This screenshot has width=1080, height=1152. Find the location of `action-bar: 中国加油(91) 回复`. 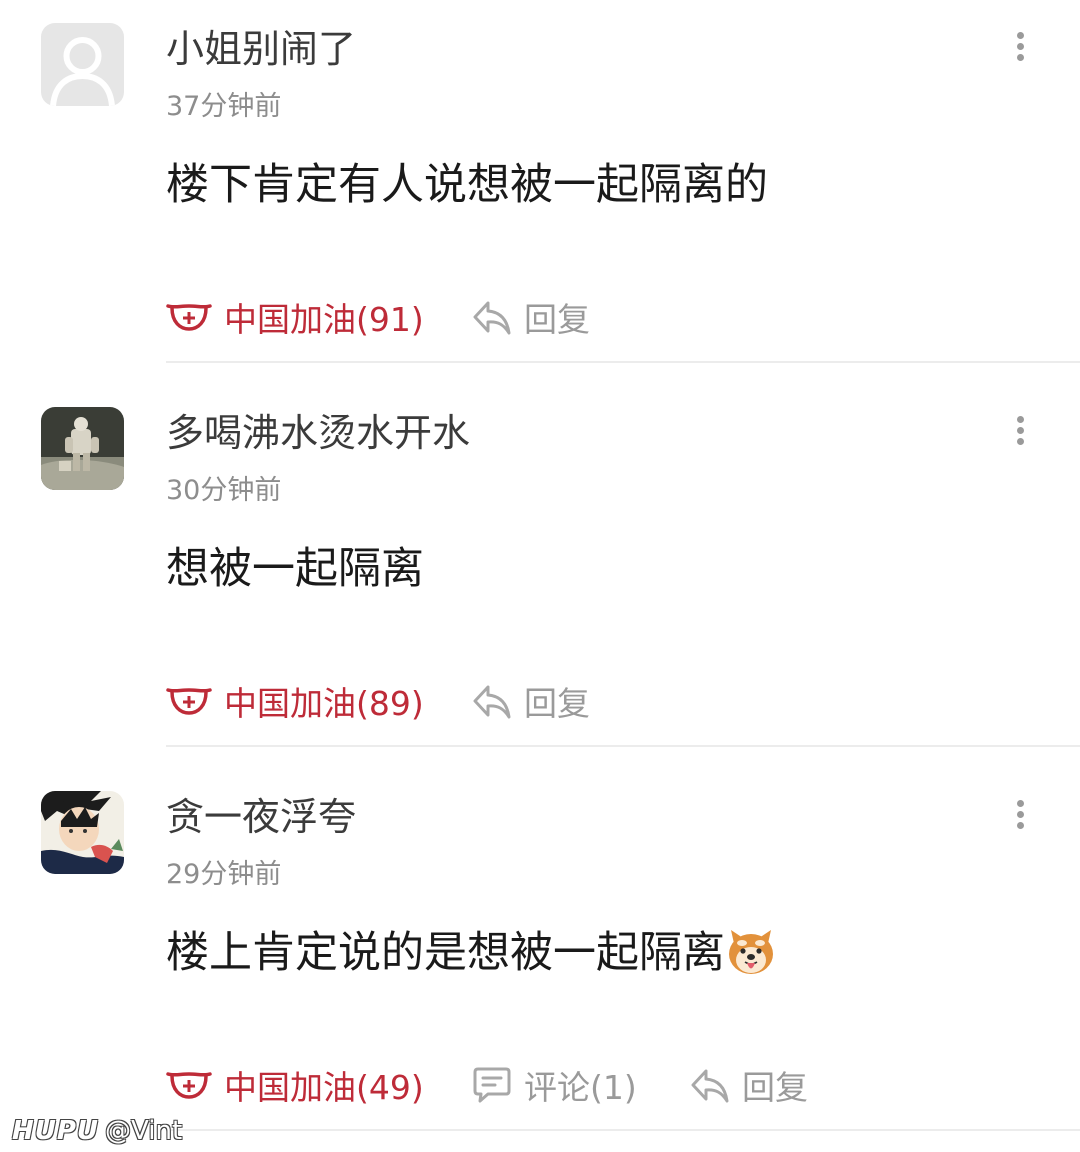

action-bar: 中国加油(91) 回复 is located at coordinates (616, 317).